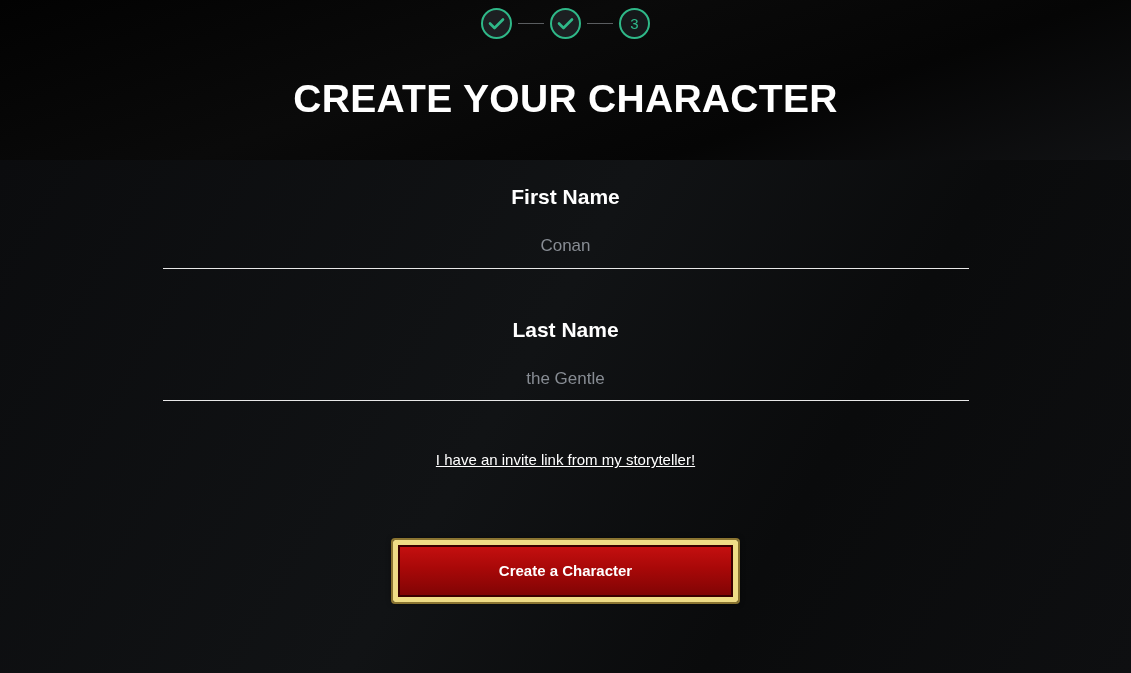  What do you see at coordinates (565, 247) in the screenshot?
I see `name-input-field: Conan` at bounding box center [565, 247].